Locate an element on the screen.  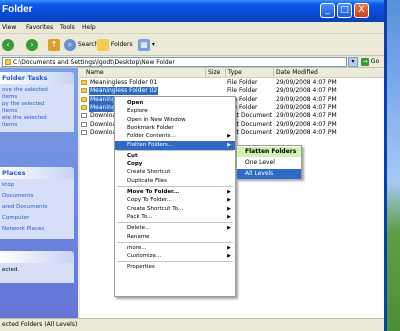
menu-bar: View Favorites Tools Help is located at coordinates (192, 28).